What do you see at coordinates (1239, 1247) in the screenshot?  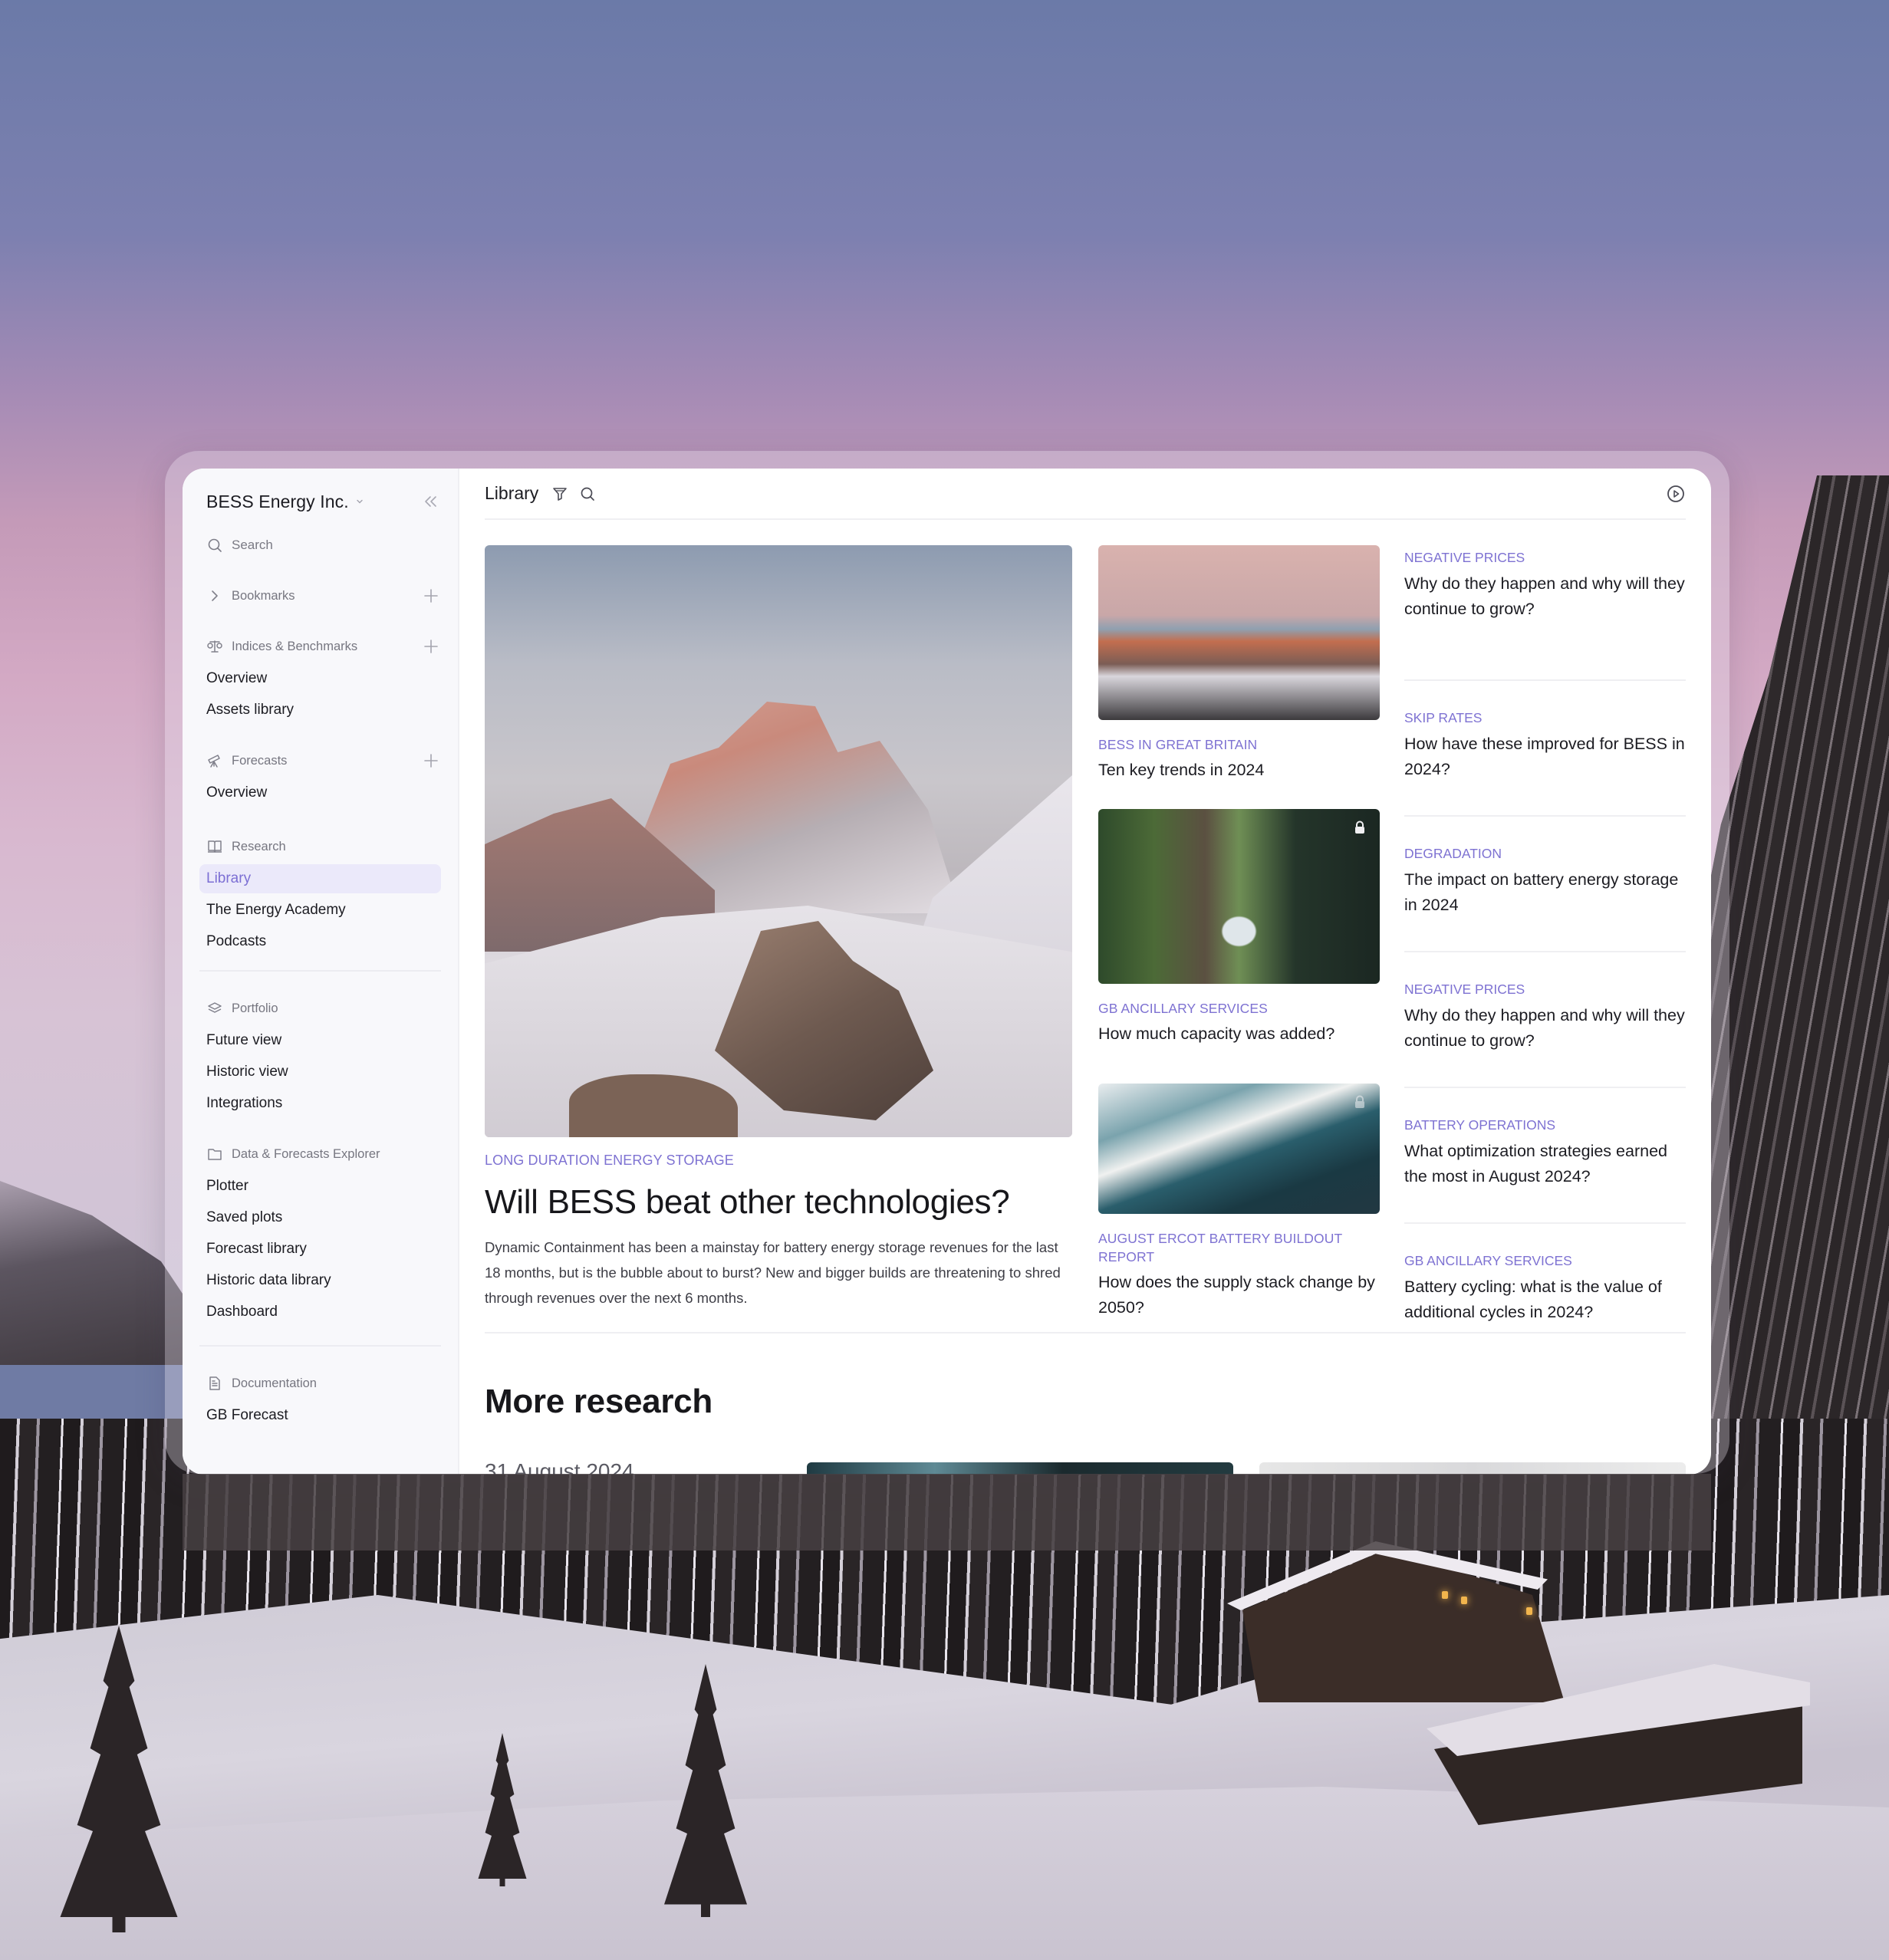 I see `article-category: AUGUST ERCOT BATTERY BUILDOUT REPORT` at bounding box center [1239, 1247].